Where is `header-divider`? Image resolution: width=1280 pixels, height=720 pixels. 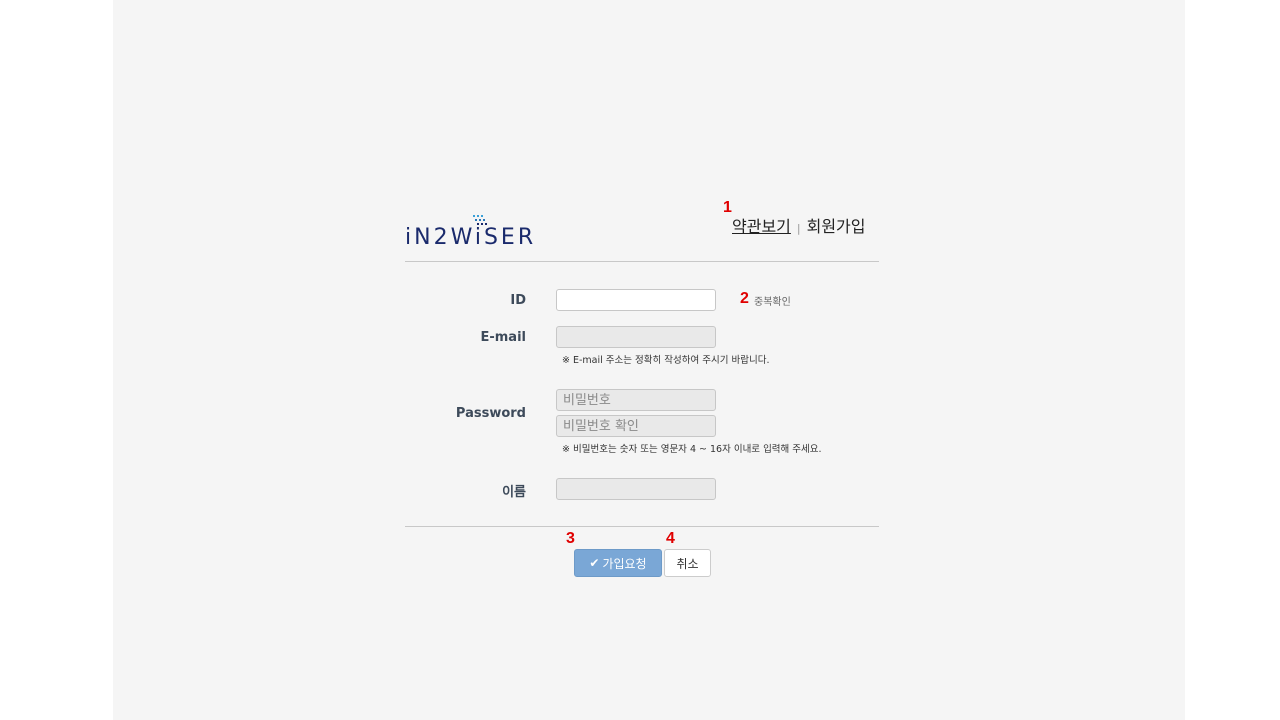 header-divider is located at coordinates (642, 261).